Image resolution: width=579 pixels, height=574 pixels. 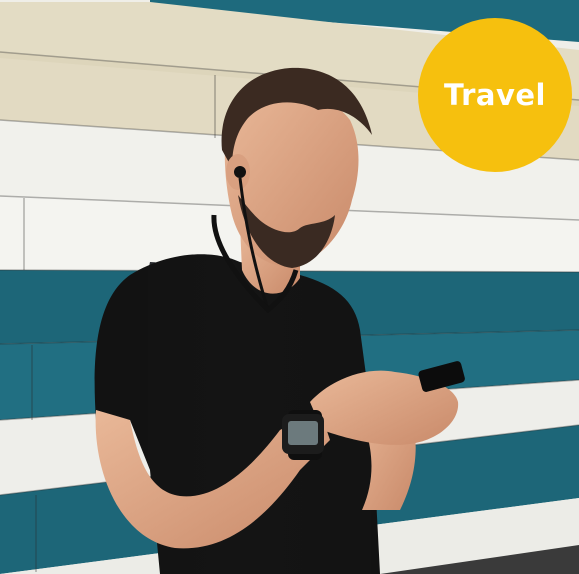 I want to click on smartwatch-icon, so click(x=303, y=435).